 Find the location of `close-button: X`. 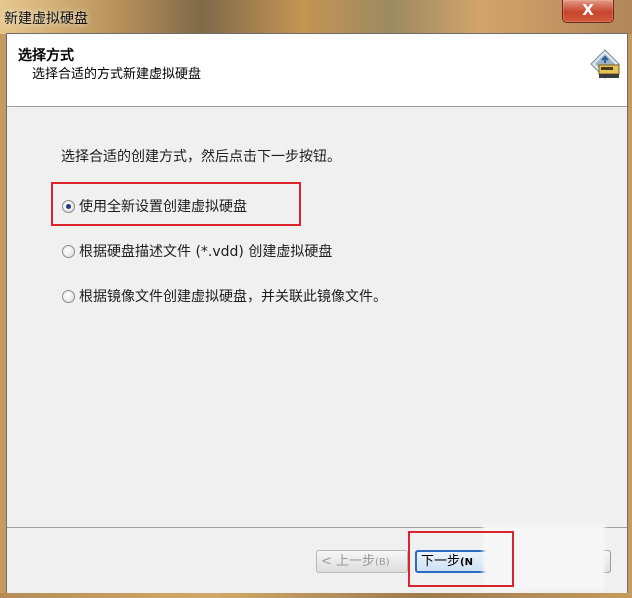

close-button: X is located at coordinates (588, 11).